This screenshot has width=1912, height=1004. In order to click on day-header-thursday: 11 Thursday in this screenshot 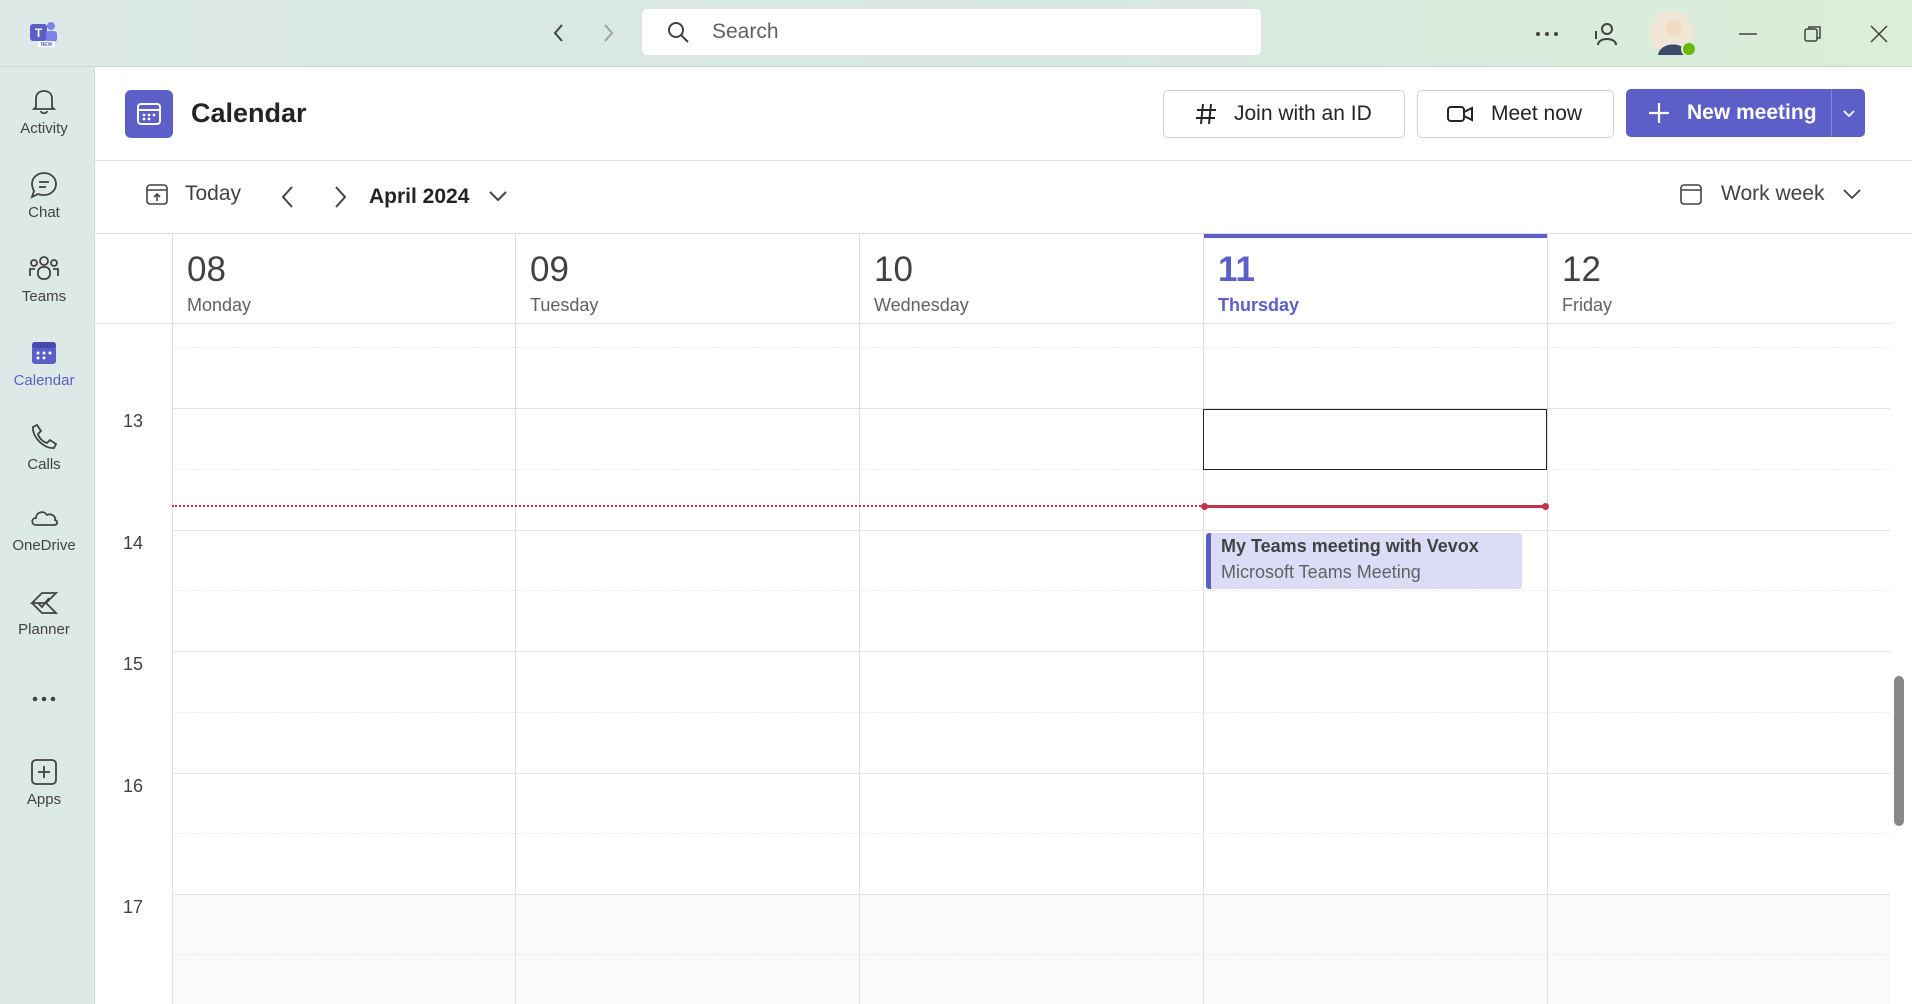, I will do `click(1375, 279)`.